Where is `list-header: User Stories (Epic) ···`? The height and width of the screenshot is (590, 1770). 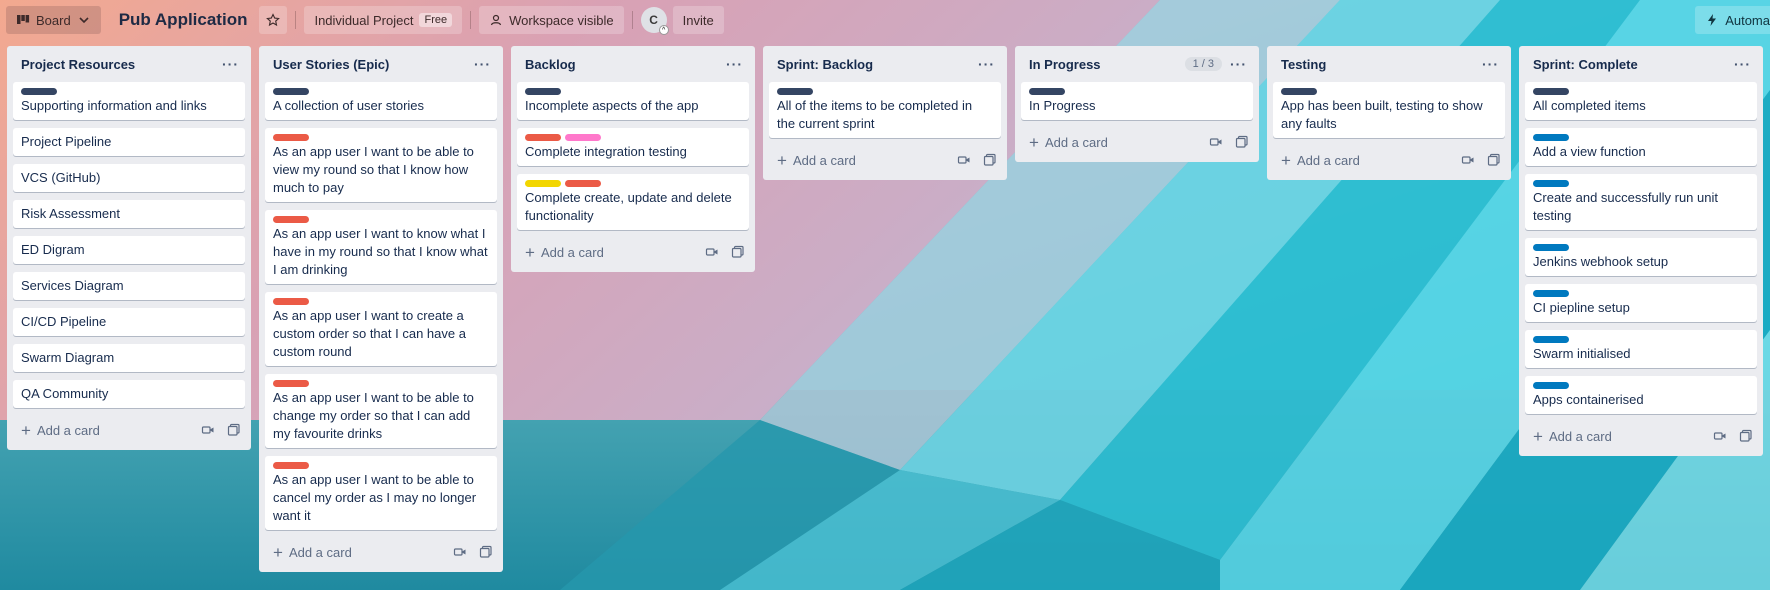
list-header: User Stories (Epic) ··· is located at coordinates (381, 64).